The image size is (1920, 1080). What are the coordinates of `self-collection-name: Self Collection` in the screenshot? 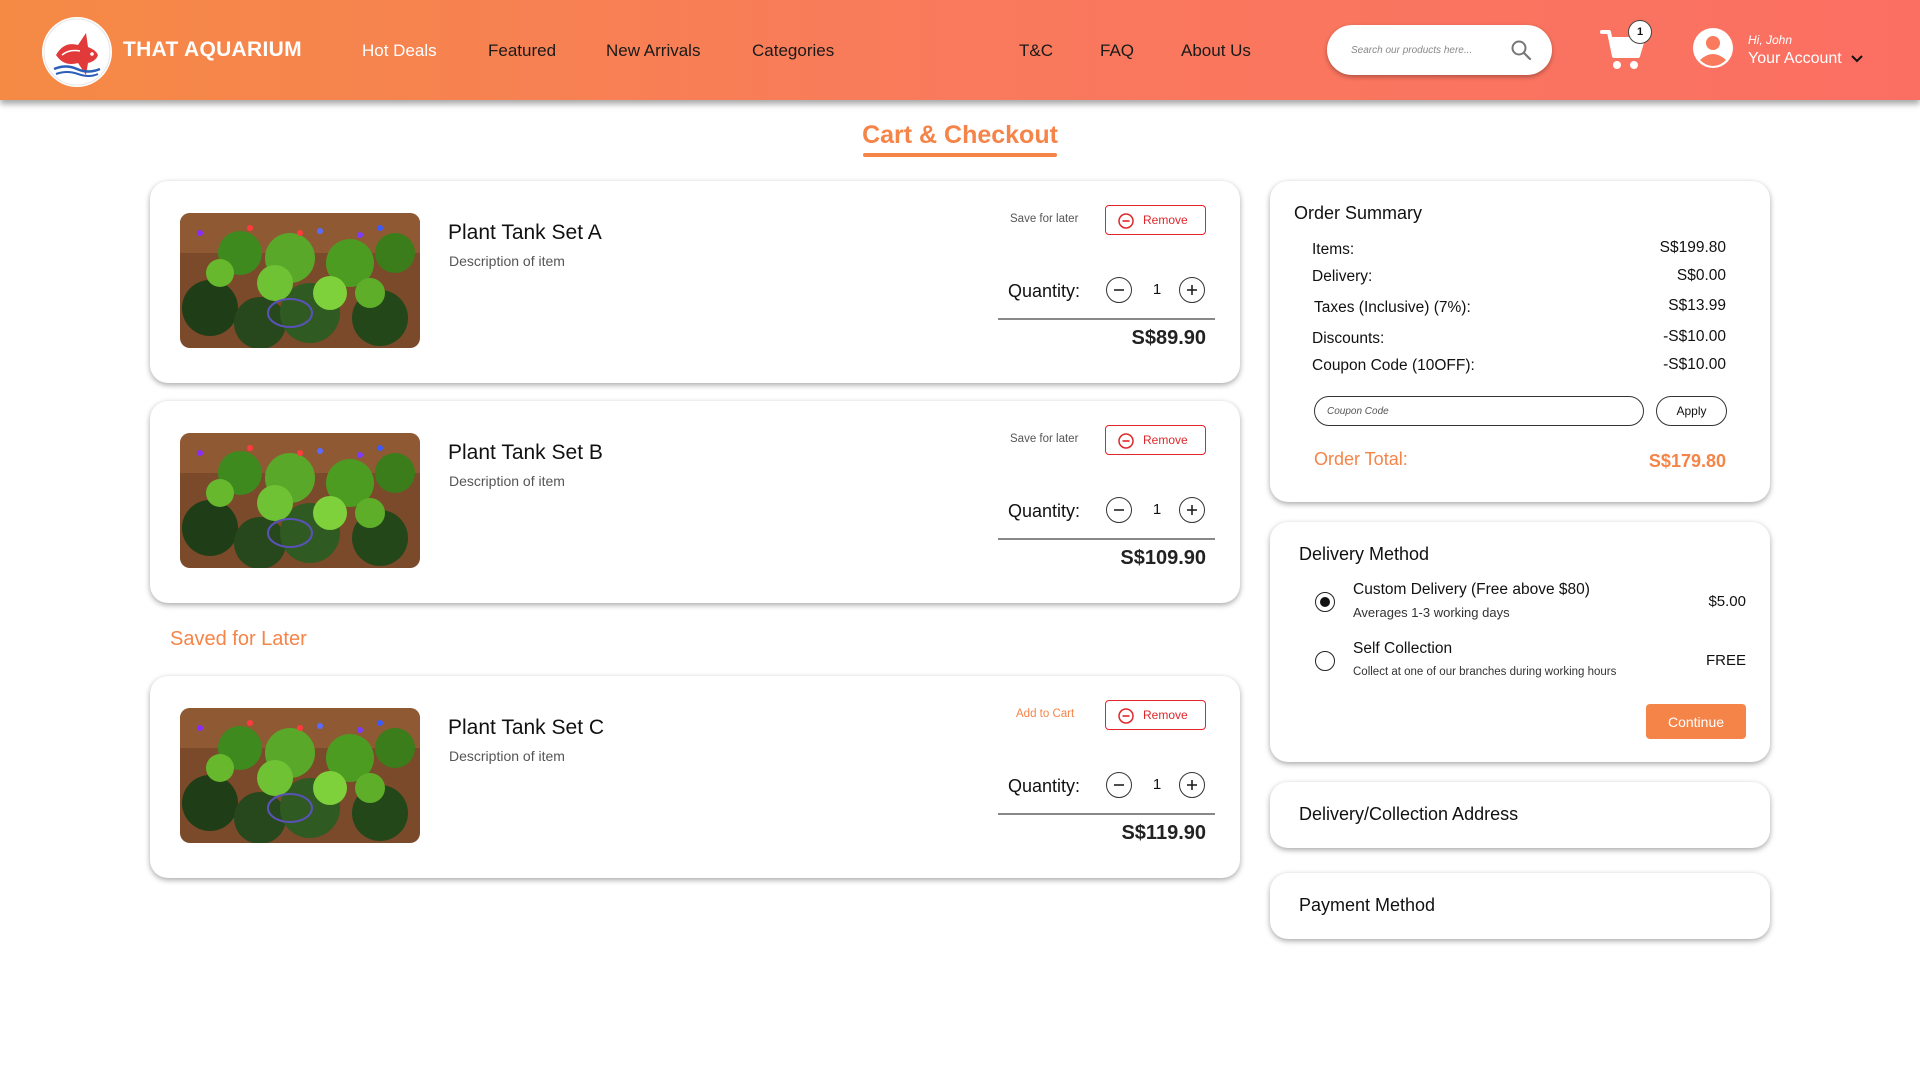 It's located at (1402, 649).